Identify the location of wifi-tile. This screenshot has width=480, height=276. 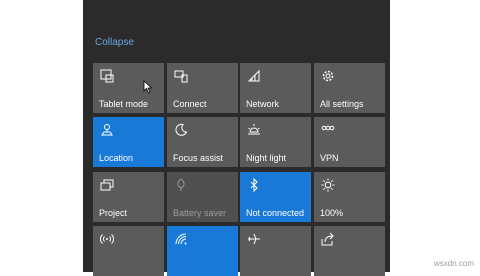
(202, 251).